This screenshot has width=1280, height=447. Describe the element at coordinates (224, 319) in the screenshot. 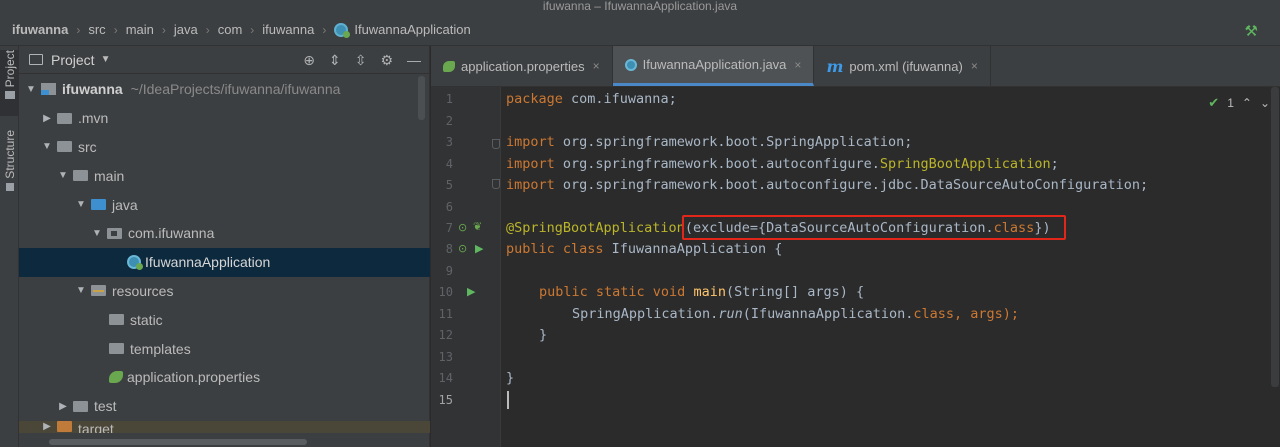

I see `tree-item-static: static` at that location.